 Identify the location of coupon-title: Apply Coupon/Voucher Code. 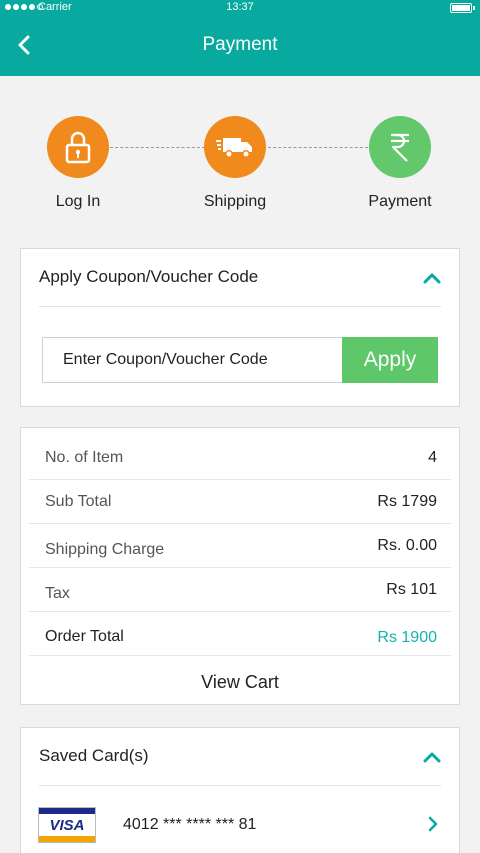
(149, 276).